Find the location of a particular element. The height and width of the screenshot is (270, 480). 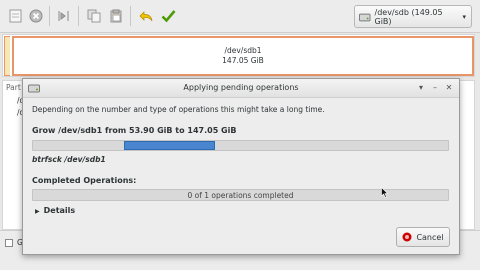

operation-command: btrfsck /dev/sdb1 is located at coordinates (69, 159).